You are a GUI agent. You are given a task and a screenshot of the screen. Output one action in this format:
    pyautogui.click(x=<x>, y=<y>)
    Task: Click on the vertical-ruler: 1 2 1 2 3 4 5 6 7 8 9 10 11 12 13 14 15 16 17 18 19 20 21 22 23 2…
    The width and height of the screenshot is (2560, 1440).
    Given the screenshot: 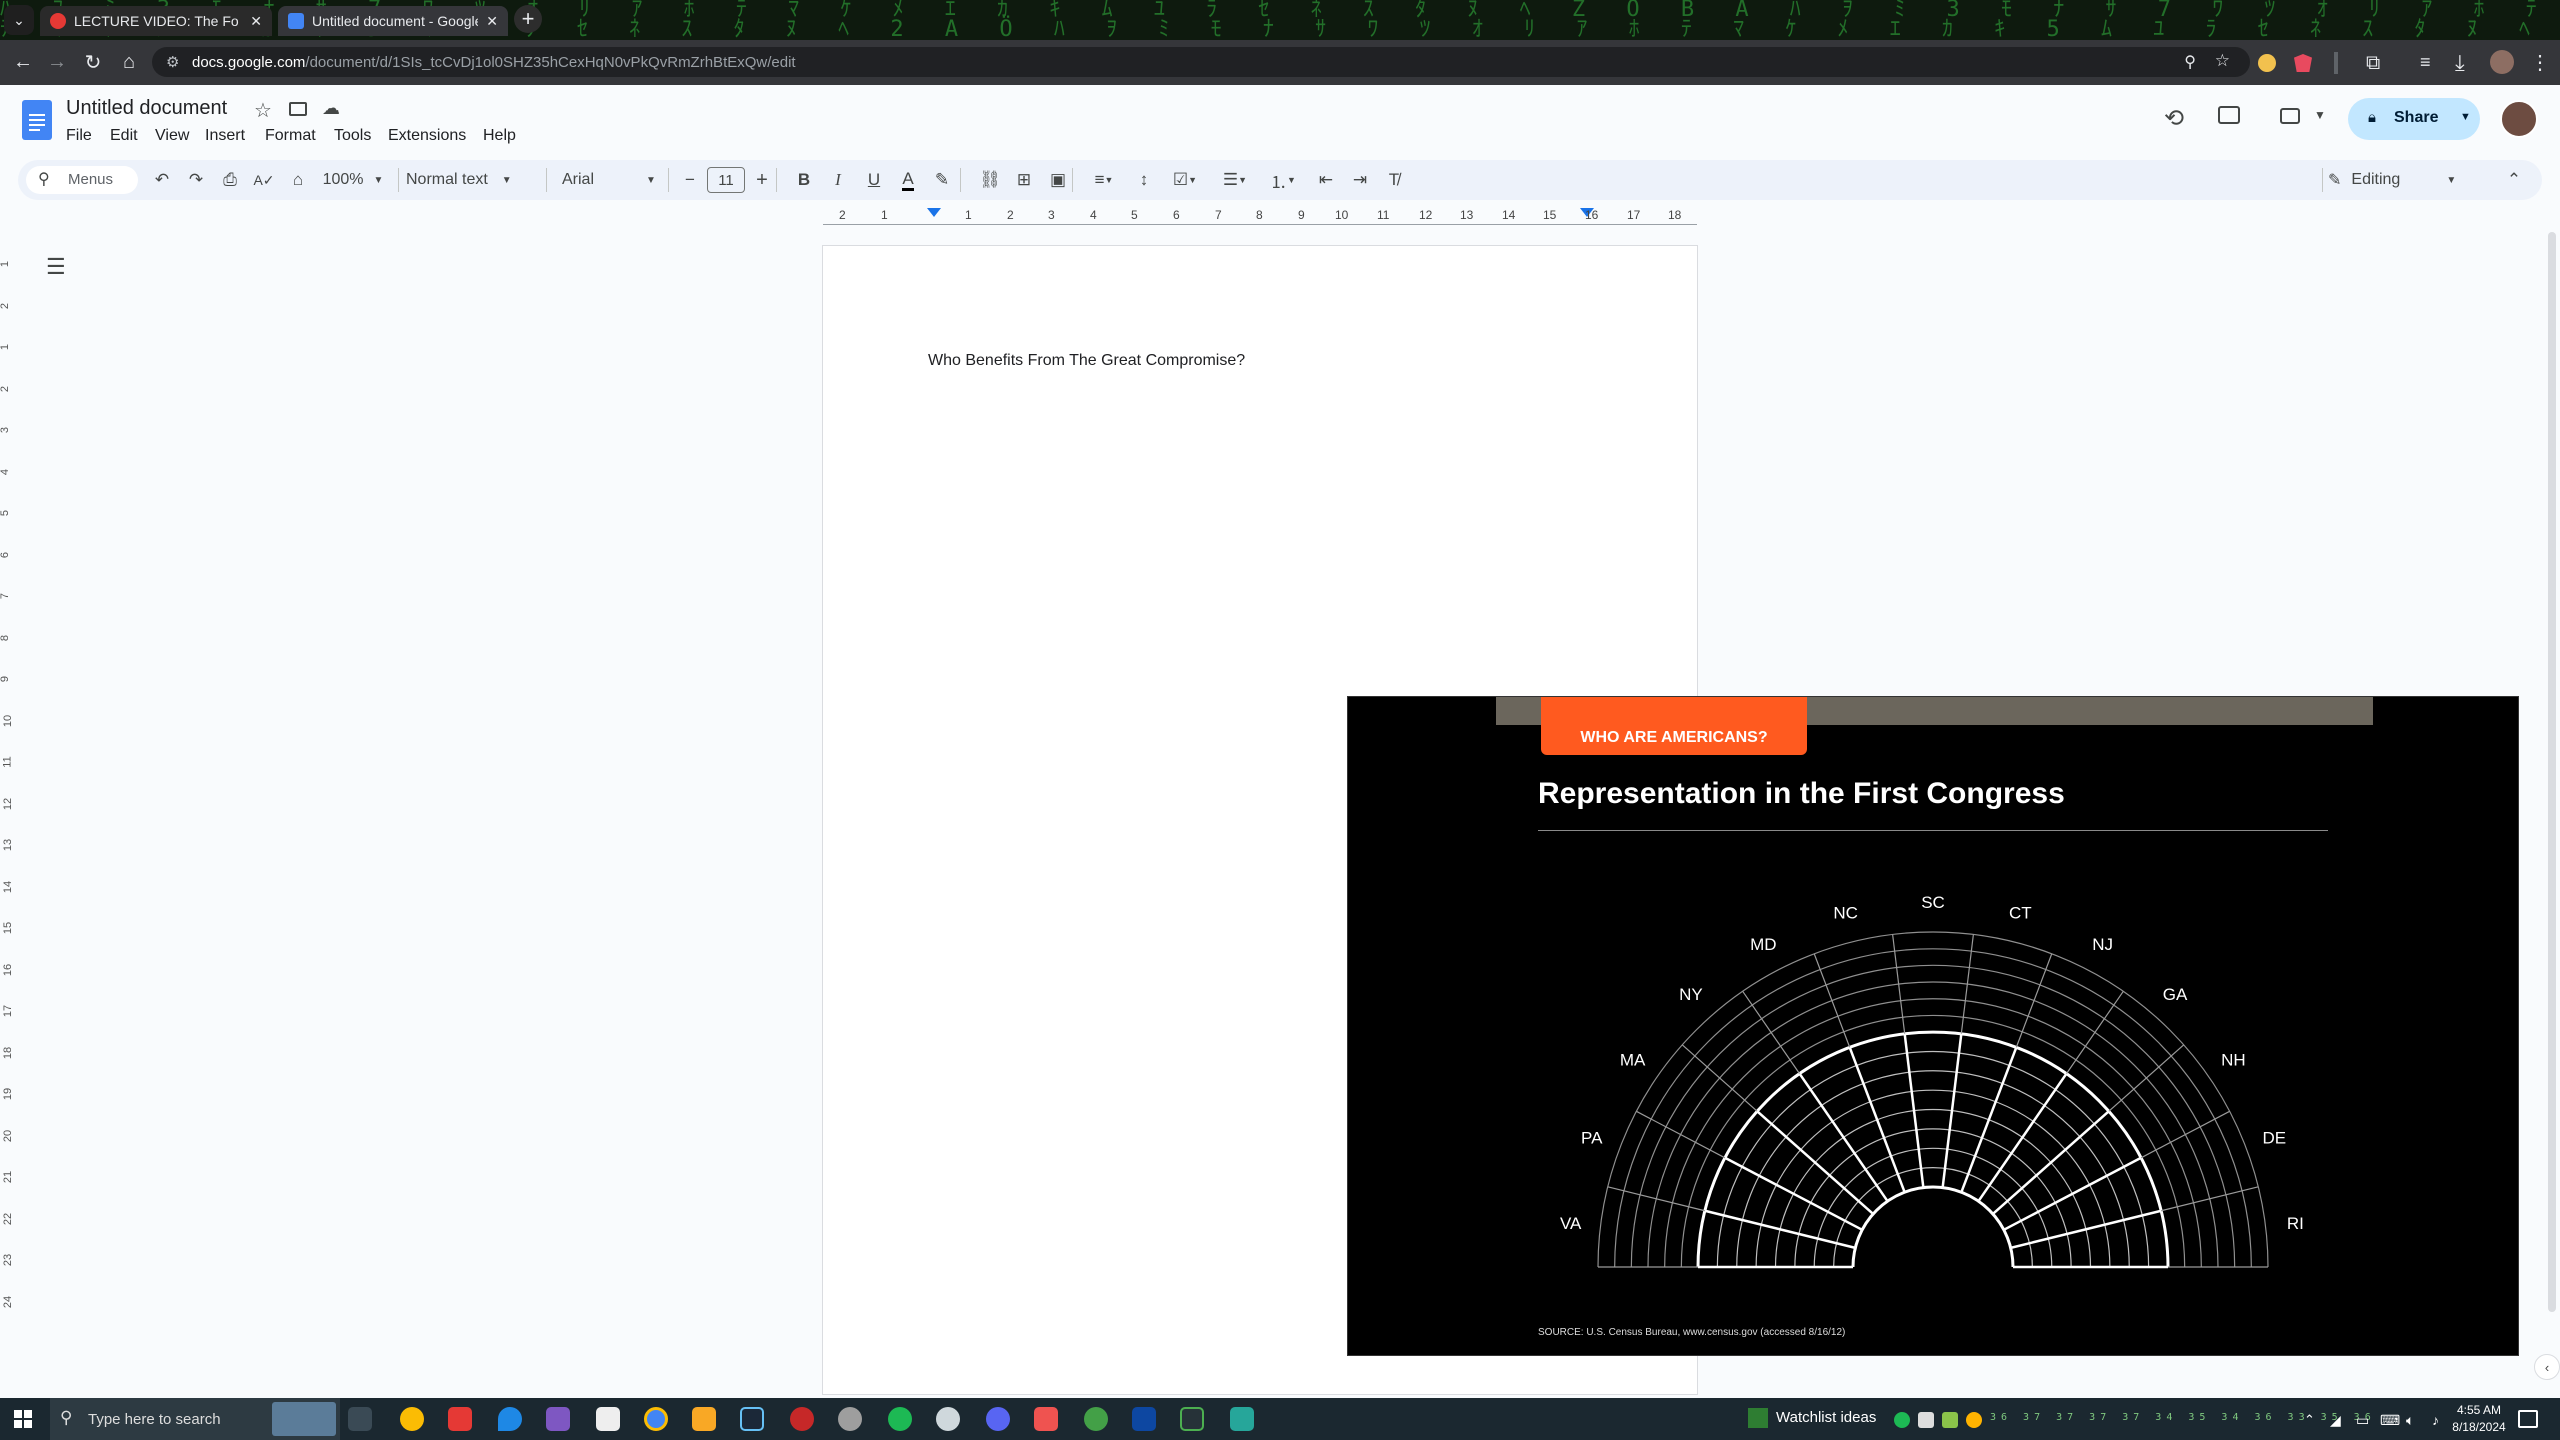 What is the action you would take?
    pyautogui.click(x=8, y=819)
    